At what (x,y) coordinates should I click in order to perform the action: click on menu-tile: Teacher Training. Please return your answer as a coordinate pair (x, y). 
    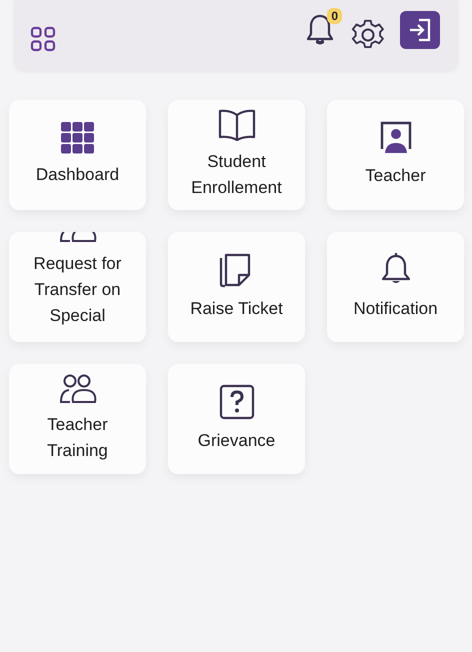
    Looking at the image, I should click on (77, 419).